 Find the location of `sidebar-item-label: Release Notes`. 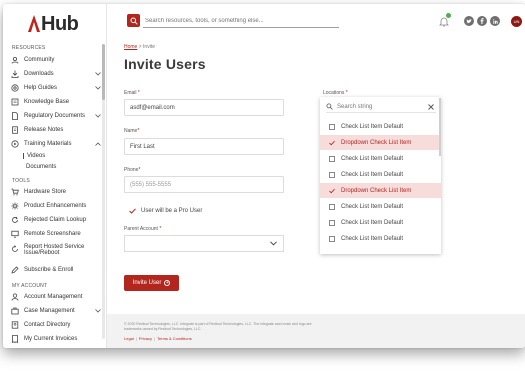

sidebar-item-label: Release Notes is located at coordinates (44, 130).